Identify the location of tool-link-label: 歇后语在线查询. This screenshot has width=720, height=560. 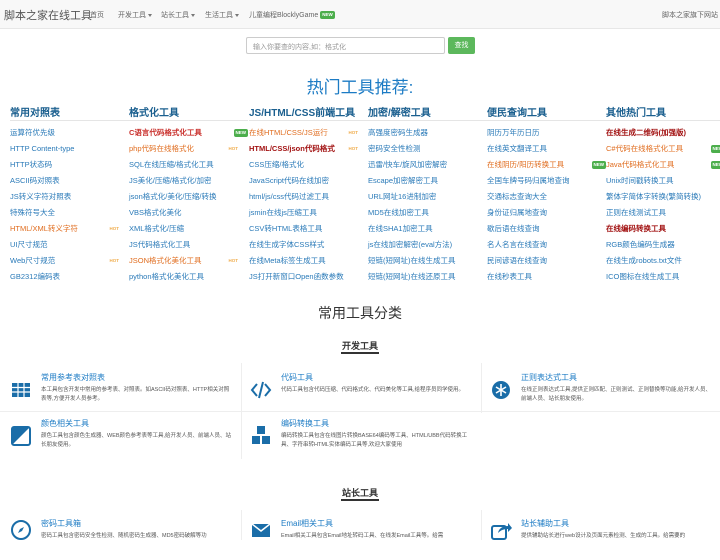
(513, 228).